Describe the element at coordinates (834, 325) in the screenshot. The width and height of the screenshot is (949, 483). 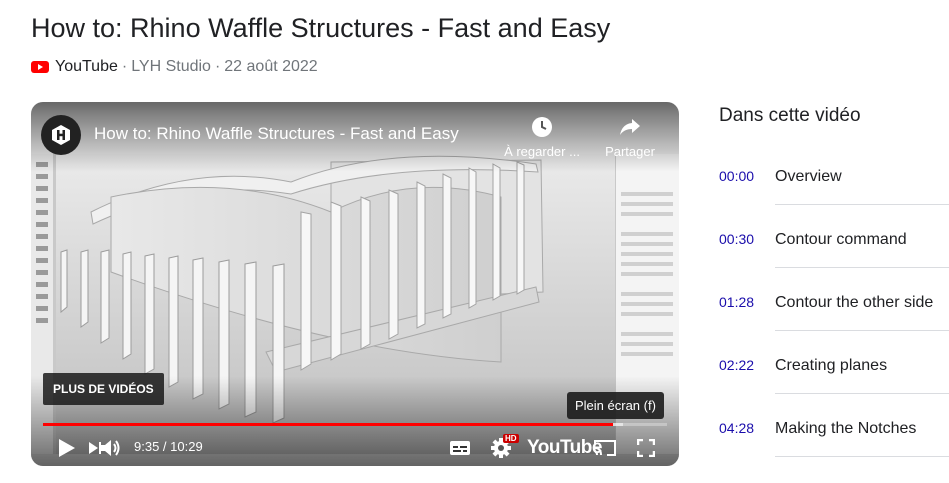
I see `chapter-item: 01:28 Contour the other side` at that location.